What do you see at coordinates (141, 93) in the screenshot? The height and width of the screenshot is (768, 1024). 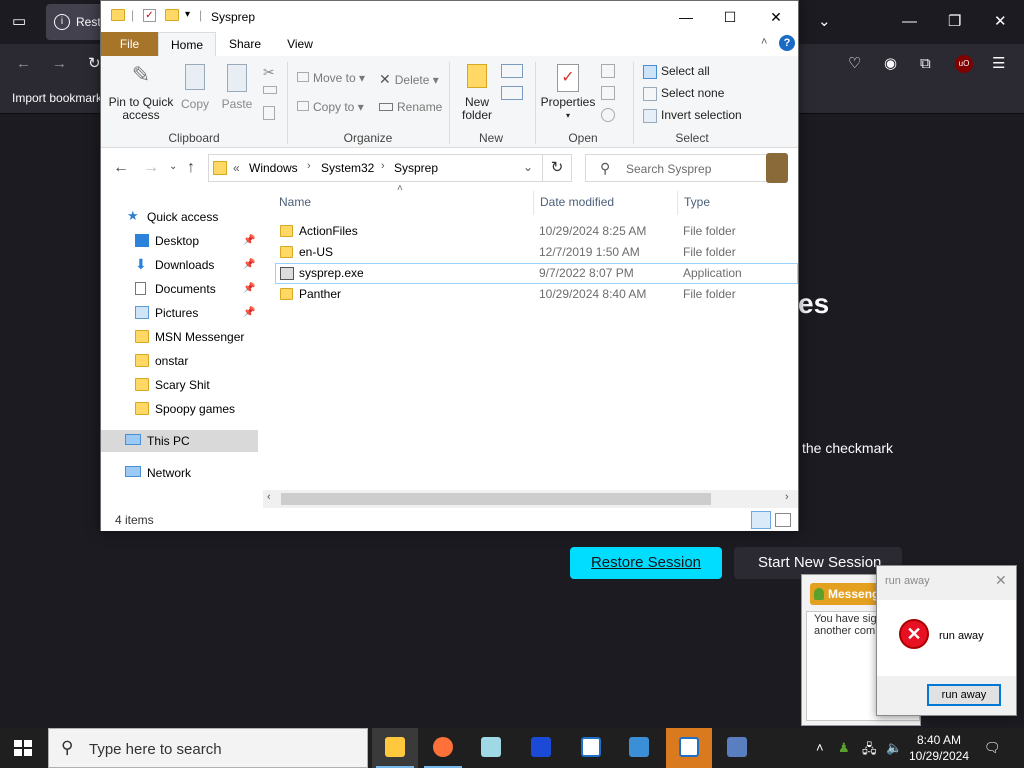 I see `pin-to-quick-access-button: ✎ Pin to Quick access` at bounding box center [141, 93].